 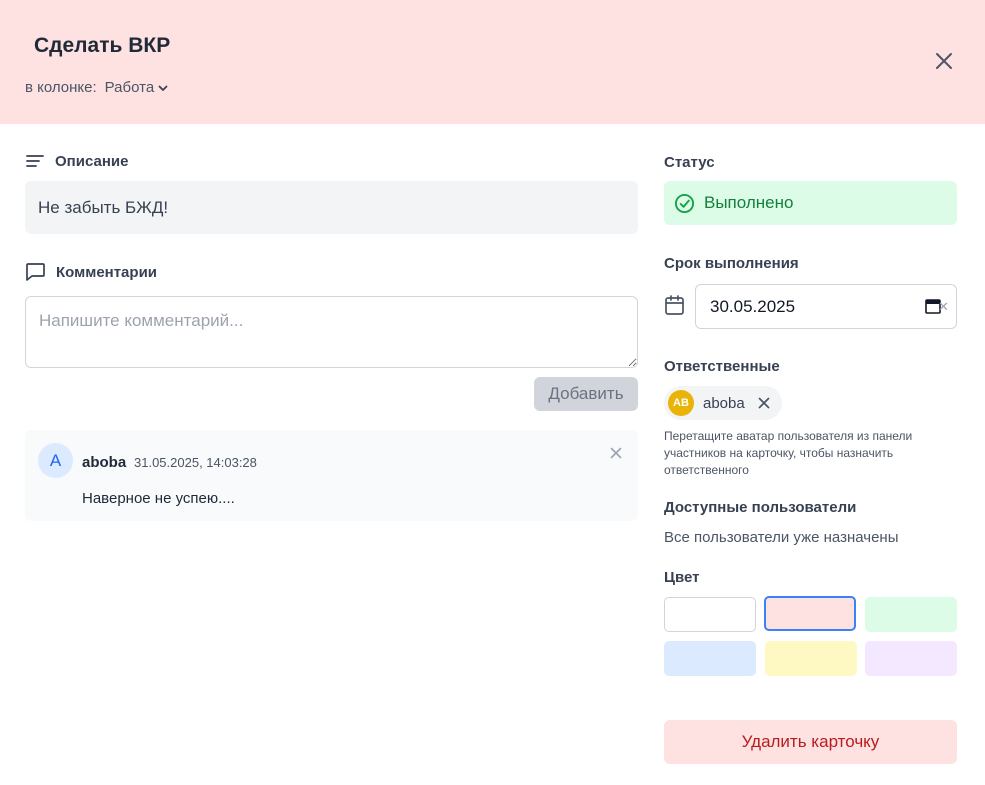 What do you see at coordinates (689, 162) in the screenshot?
I see `status-section-label: Статус` at bounding box center [689, 162].